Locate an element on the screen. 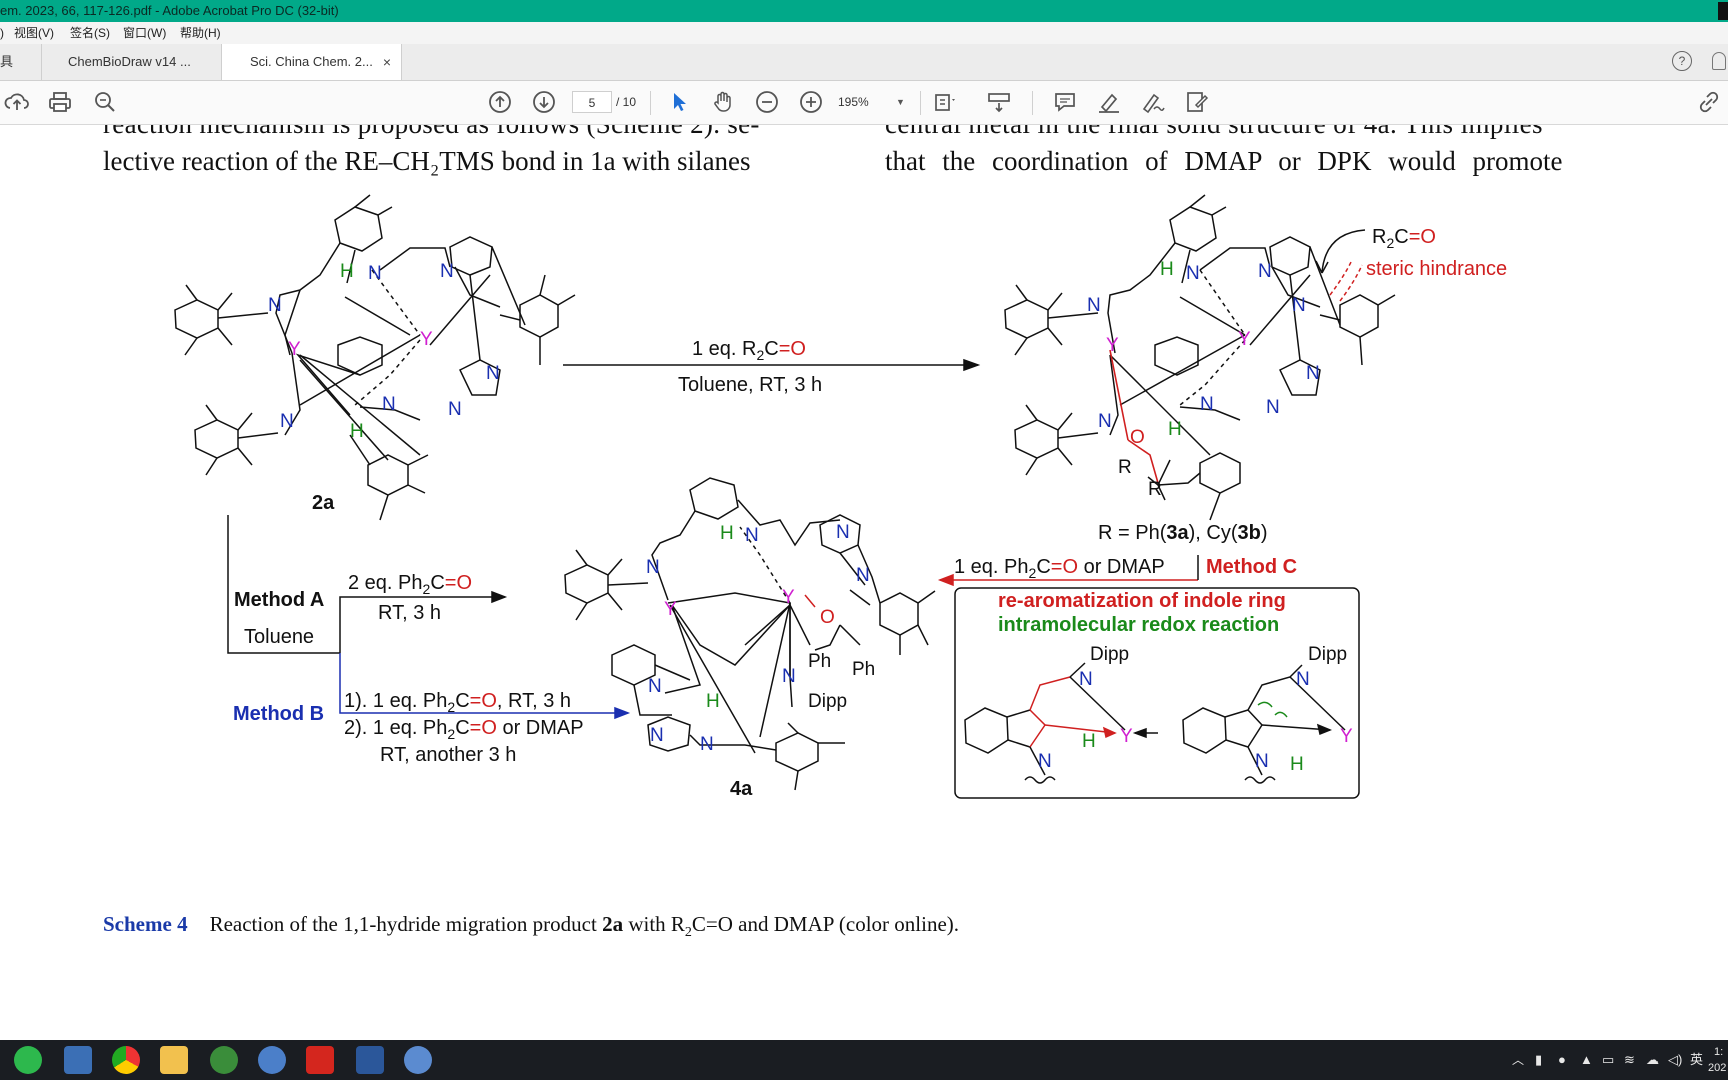  arrow-top-conditions-solvent: Toluene, RT, 3 h is located at coordinates (750, 385).